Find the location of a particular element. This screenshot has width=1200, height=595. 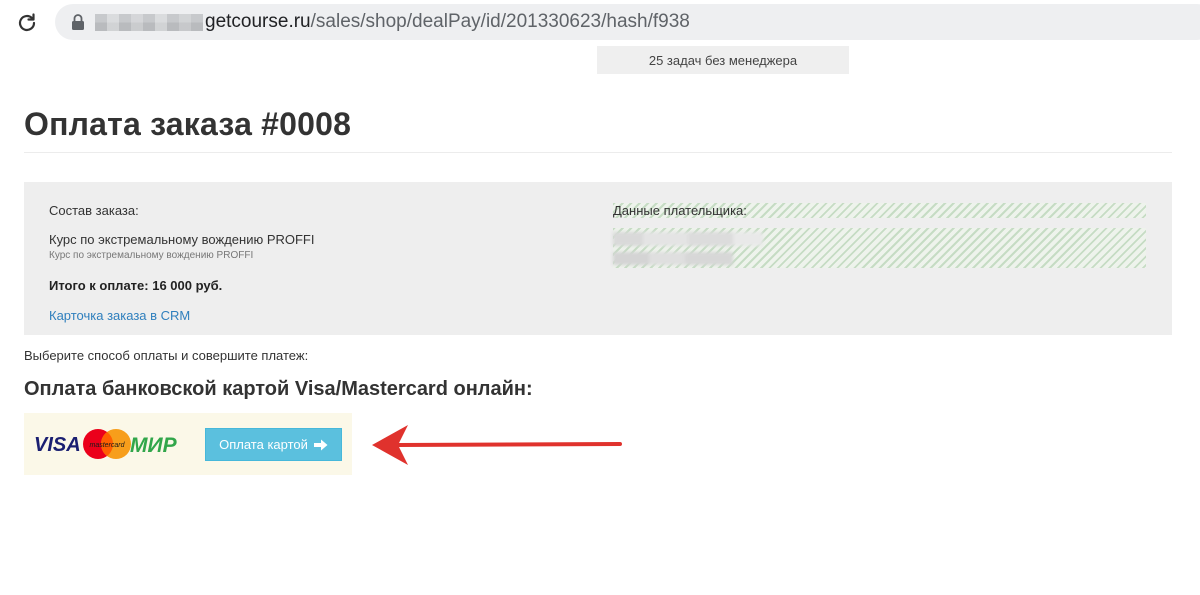

mir-logo: МИР is located at coordinates (154, 445).